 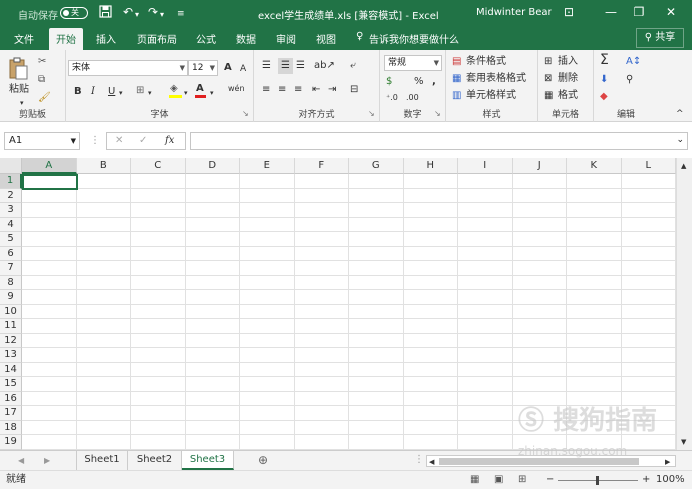 I want to click on row-header-2: 2, so click(x=11, y=195).